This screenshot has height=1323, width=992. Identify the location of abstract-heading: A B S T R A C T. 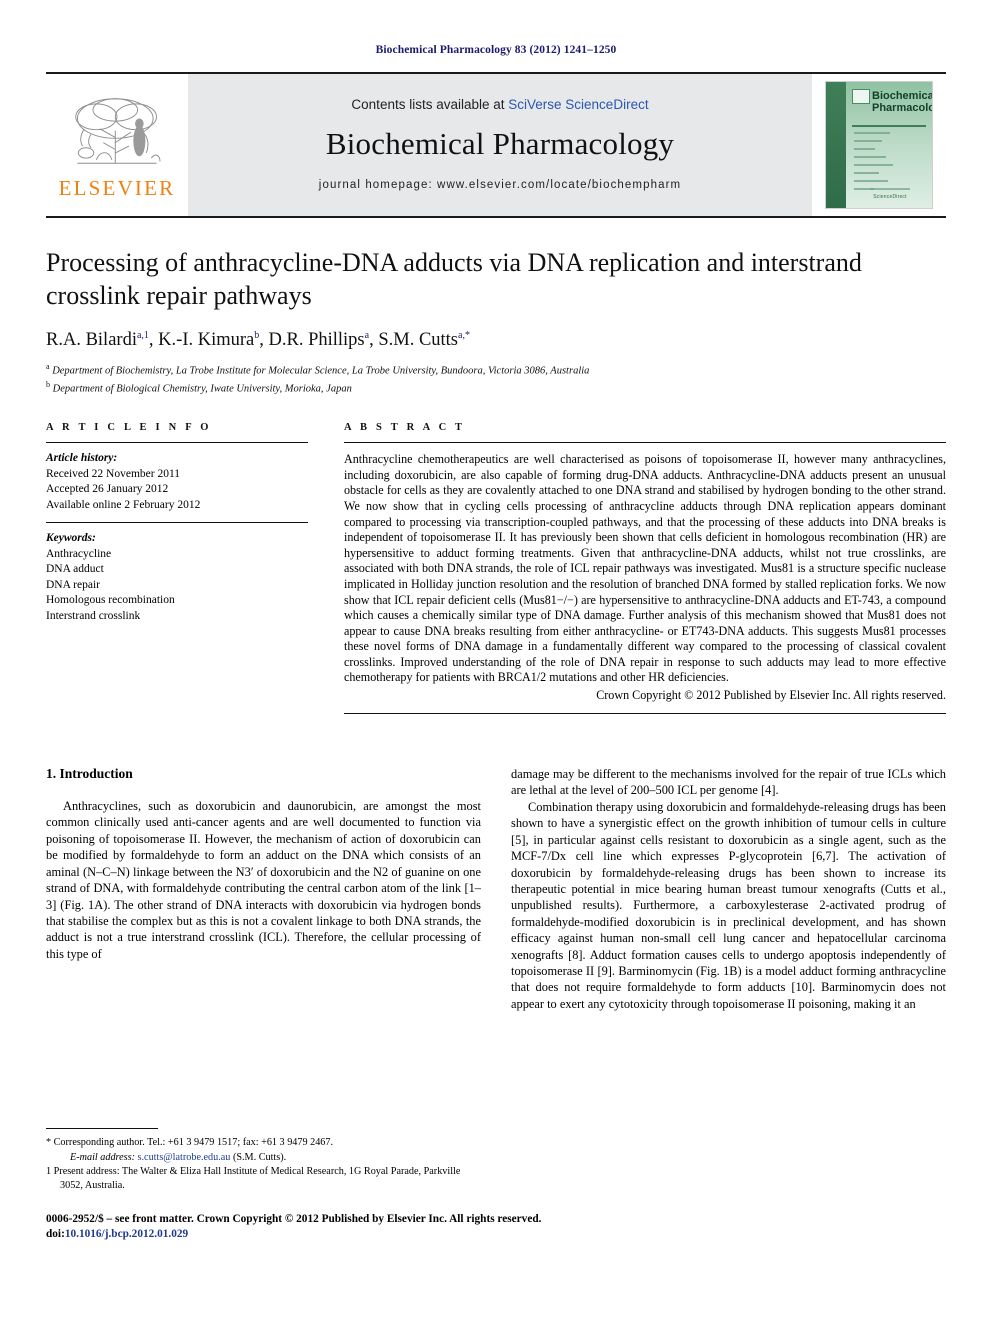
(405, 428).